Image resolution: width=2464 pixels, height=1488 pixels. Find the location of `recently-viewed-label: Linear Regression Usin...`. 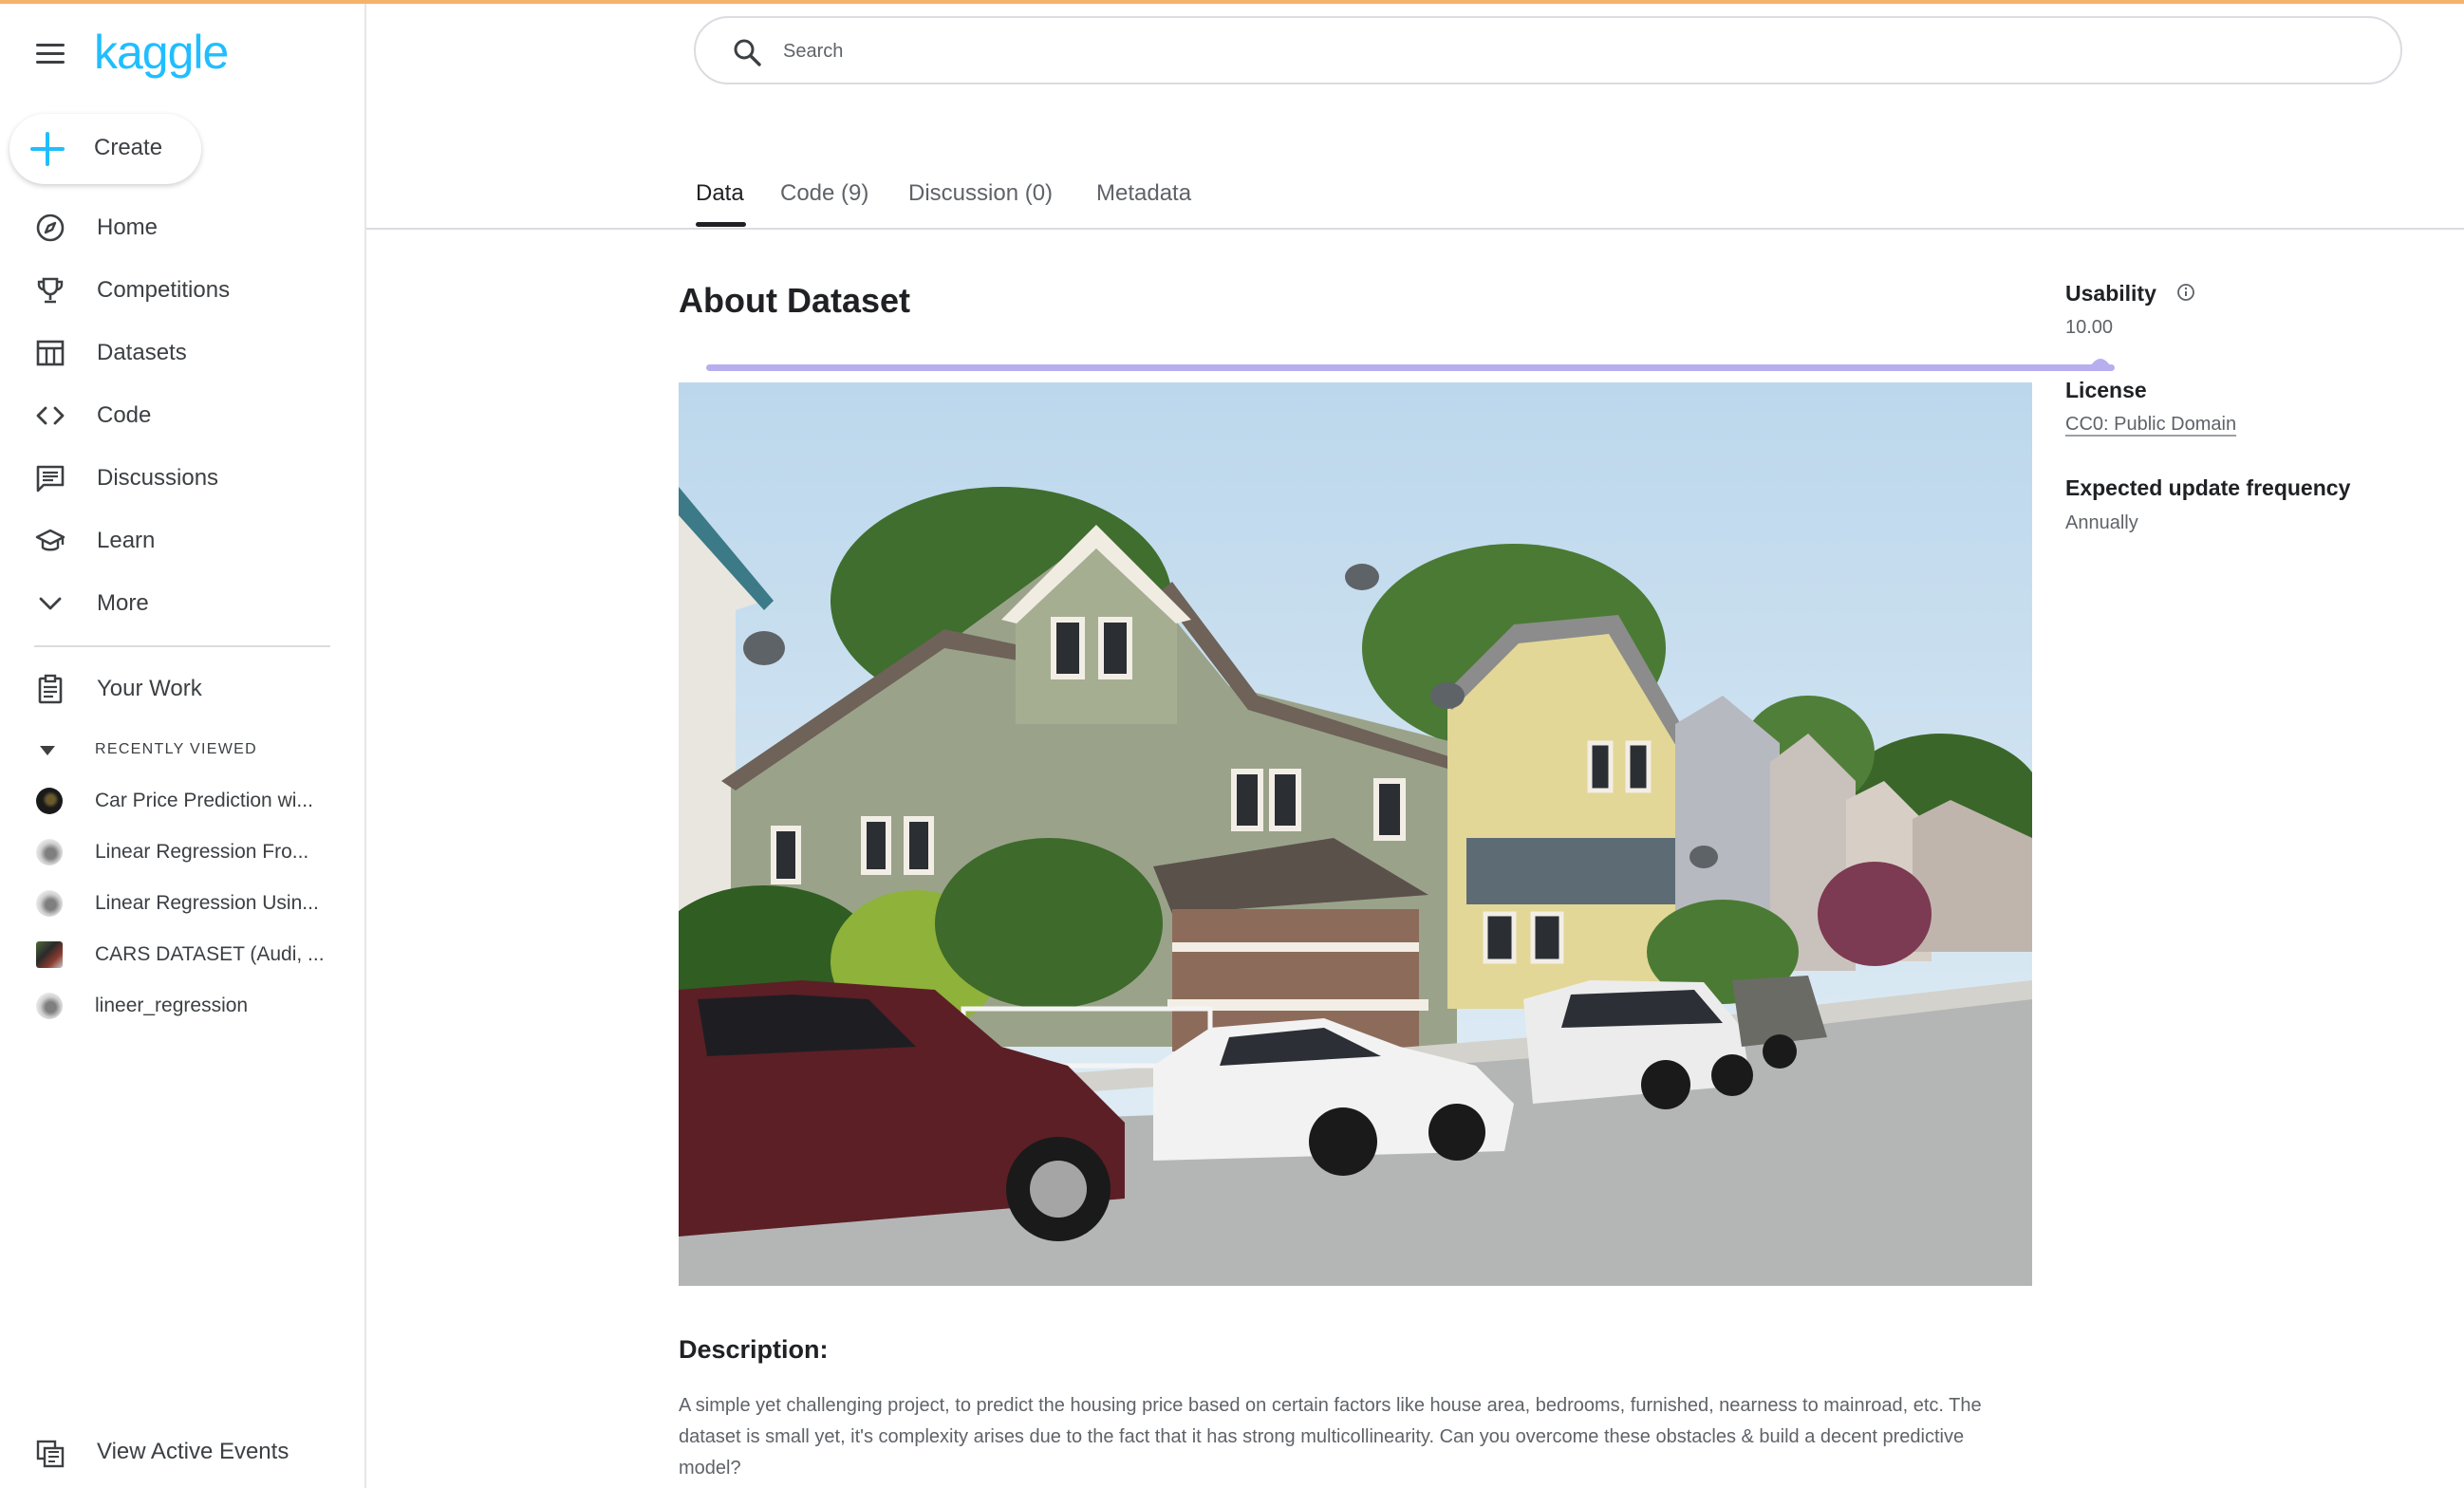

recently-viewed-label: Linear Regression Usin... is located at coordinates (207, 903).